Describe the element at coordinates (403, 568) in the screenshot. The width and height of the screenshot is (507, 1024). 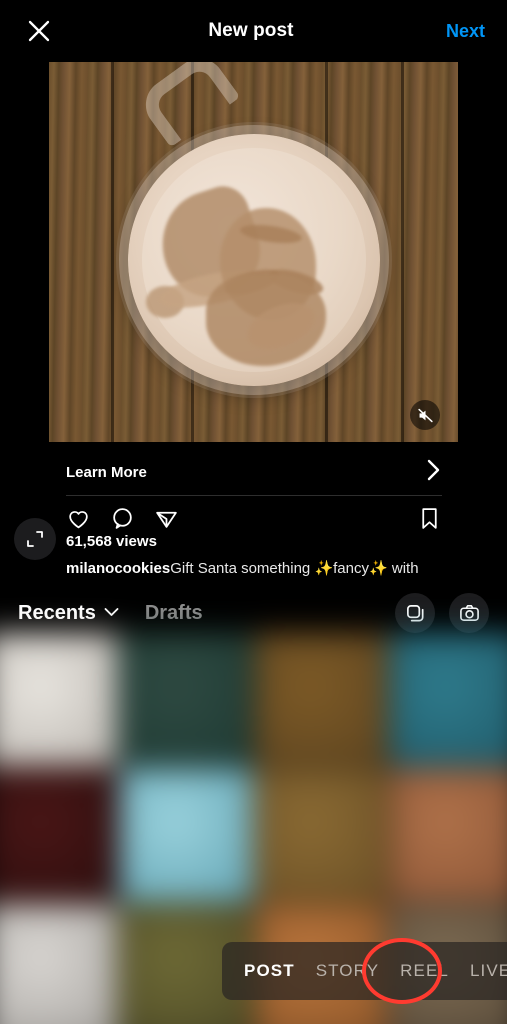
I see `caption-text-3: with` at that location.